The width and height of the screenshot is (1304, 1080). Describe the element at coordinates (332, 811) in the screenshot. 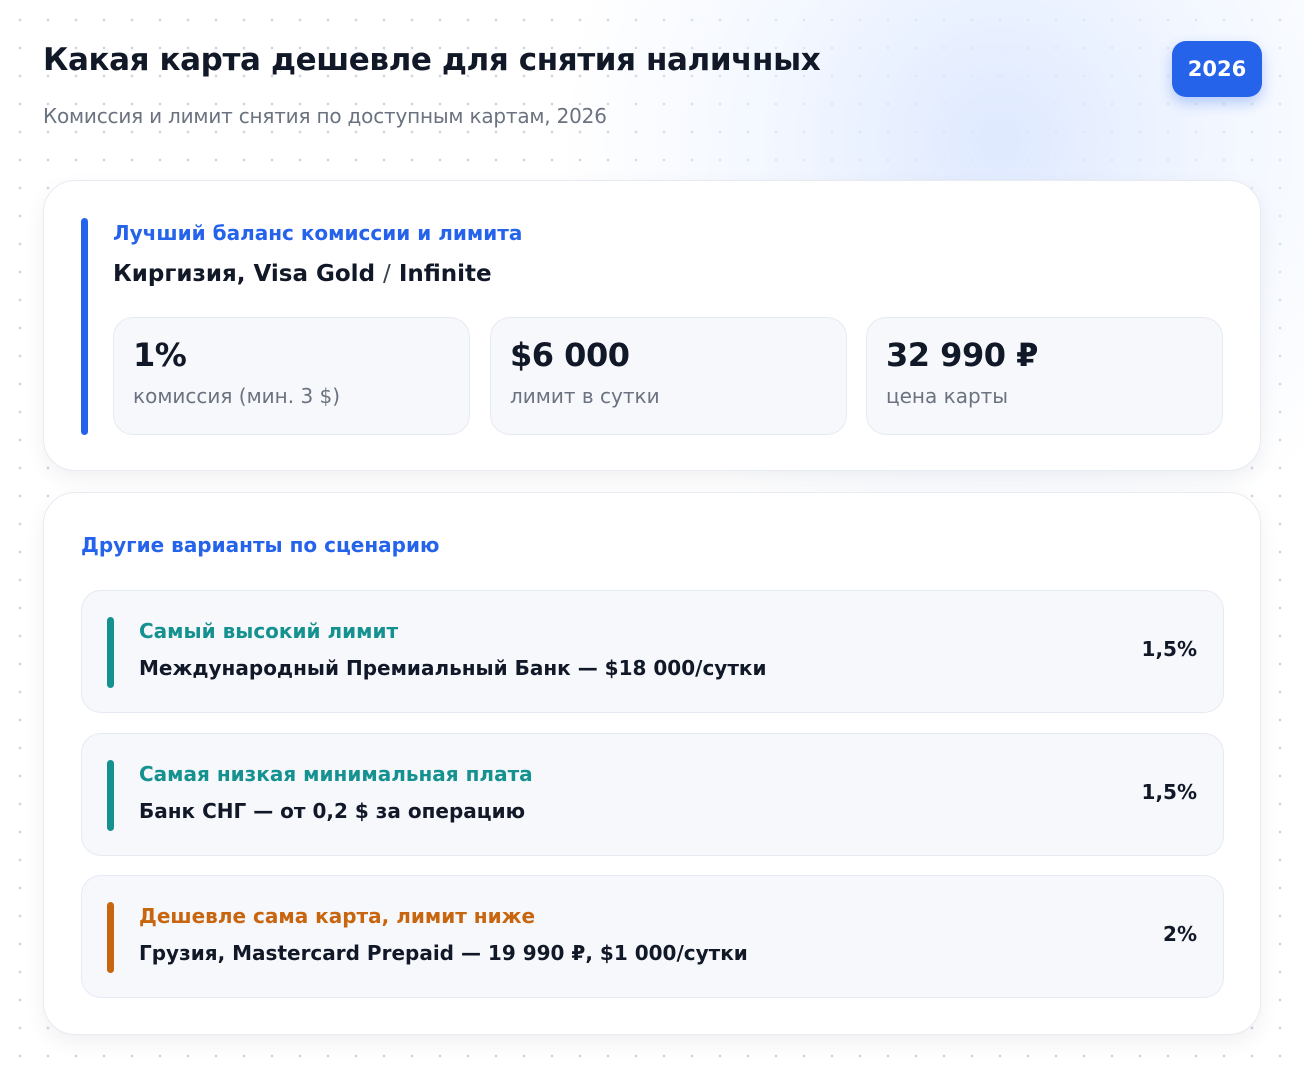

I see `option-description: Банк СНГ — от 0,2 $ за операцию` at that location.